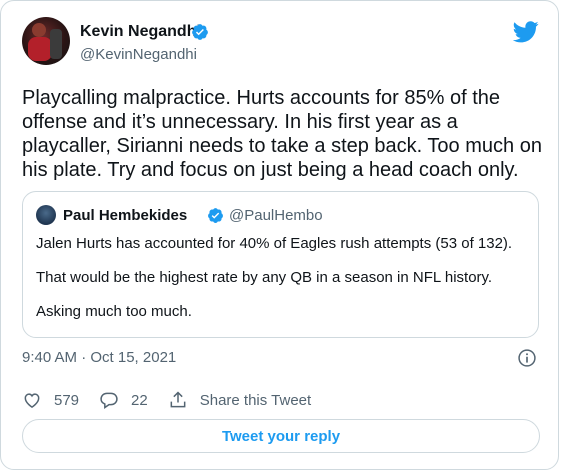 Image resolution: width=561 pixels, height=472 pixels. What do you see at coordinates (527, 358) in the screenshot?
I see `info-icon` at bounding box center [527, 358].